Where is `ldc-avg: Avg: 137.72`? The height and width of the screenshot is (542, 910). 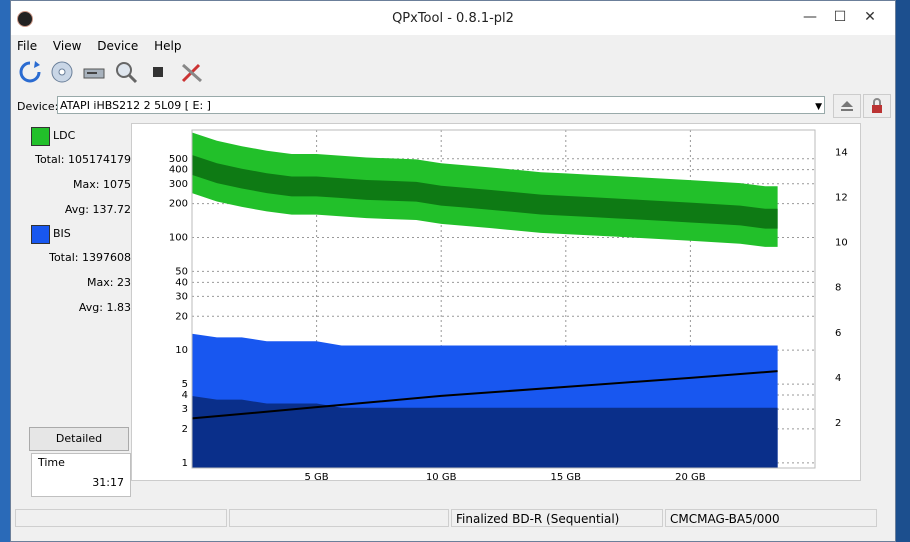 ldc-avg: Avg: 137.72 is located at coordinates (97, 209).